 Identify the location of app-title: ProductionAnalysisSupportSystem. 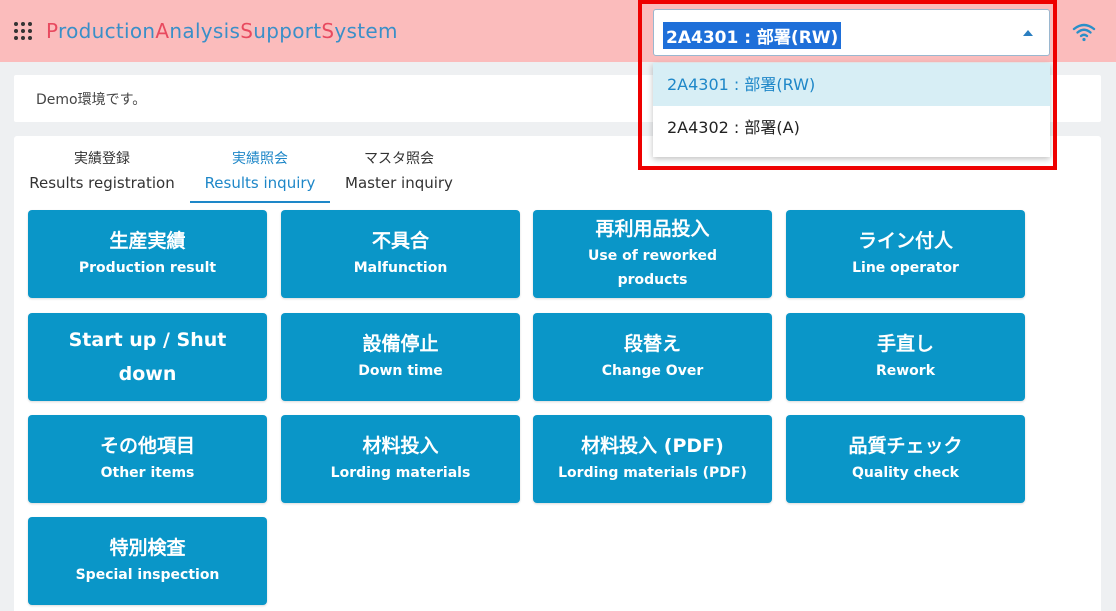
(222, 31).